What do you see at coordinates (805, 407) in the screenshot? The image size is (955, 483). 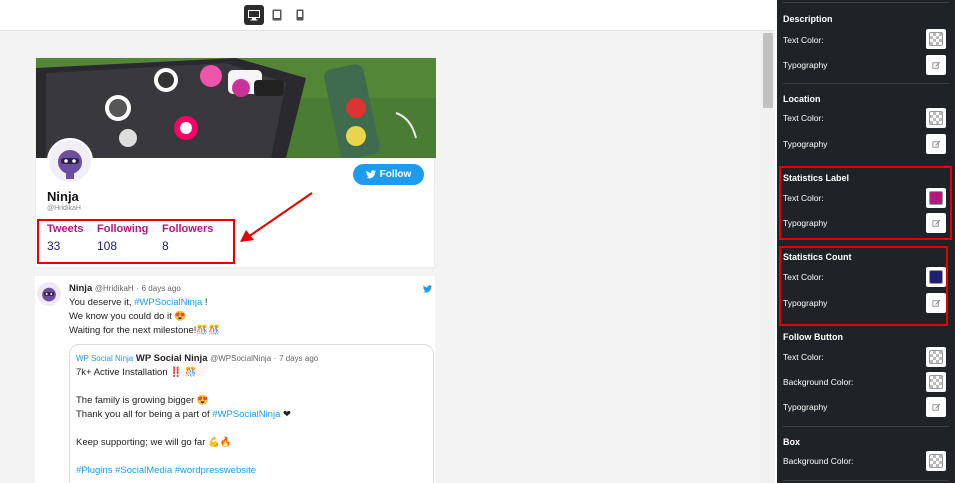 I see `follow-button-typography-label: Typography` at bounding box center [805, 407].